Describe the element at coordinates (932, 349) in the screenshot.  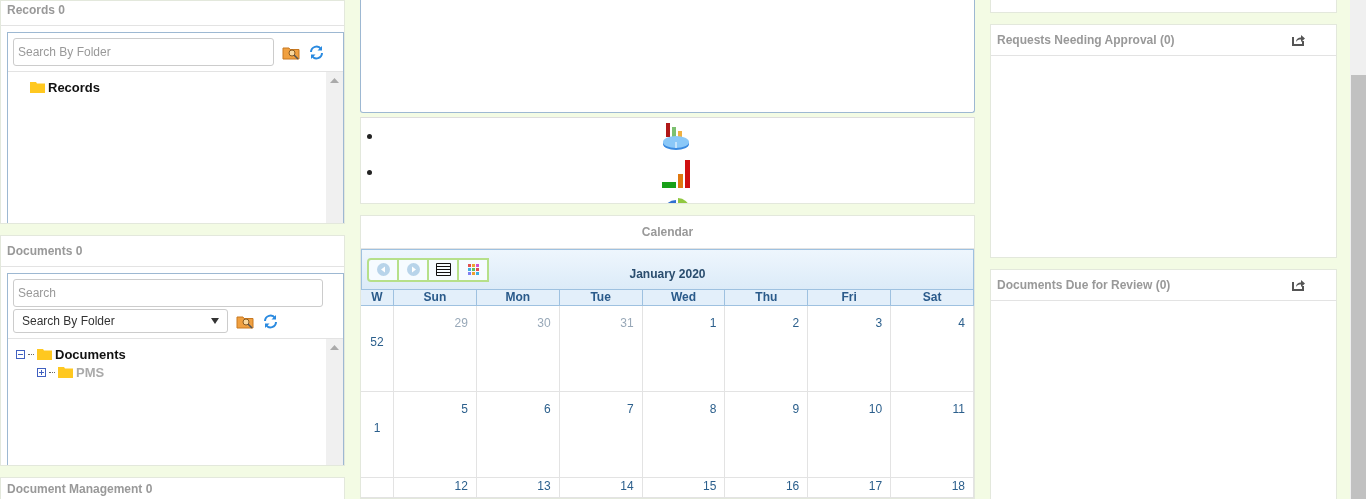
I see `date-cell: 4` at that location.